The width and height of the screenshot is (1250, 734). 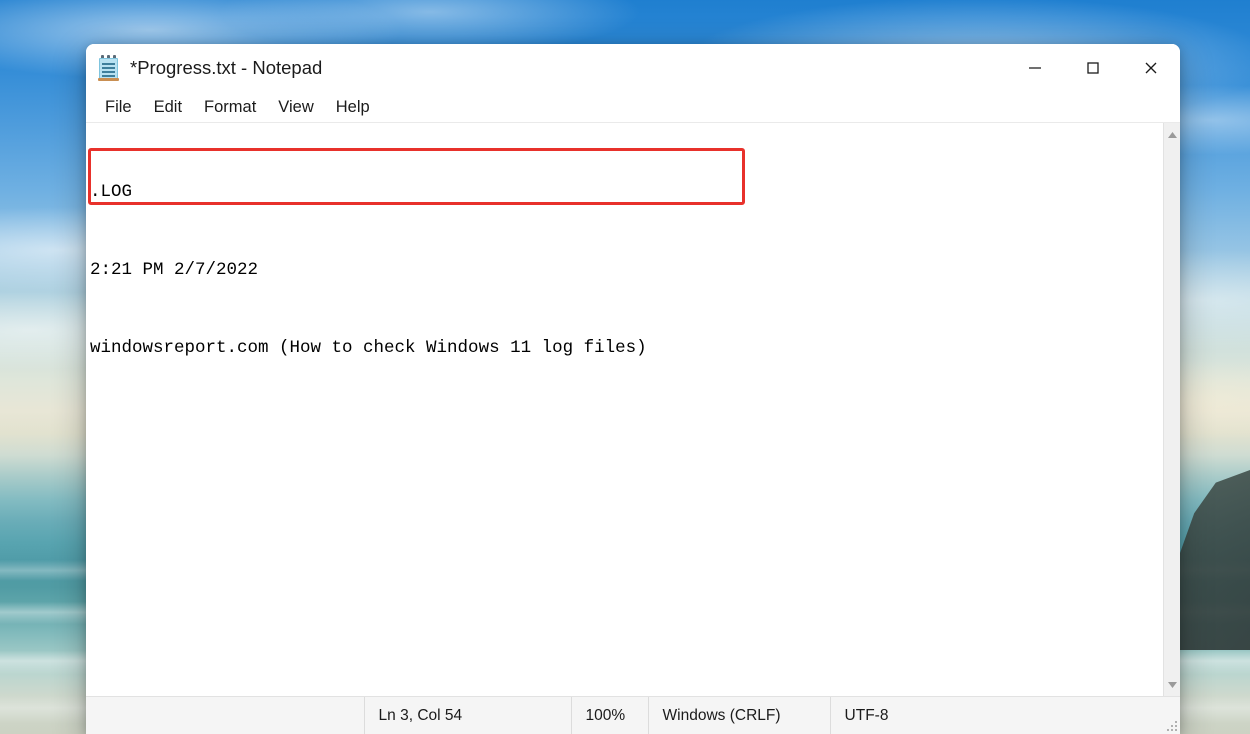 What do you see at coordinates (633, 68) in the screenshot?
I see `title-bar: *Progress.txt - Notepad` at bounding box center [633, 68].